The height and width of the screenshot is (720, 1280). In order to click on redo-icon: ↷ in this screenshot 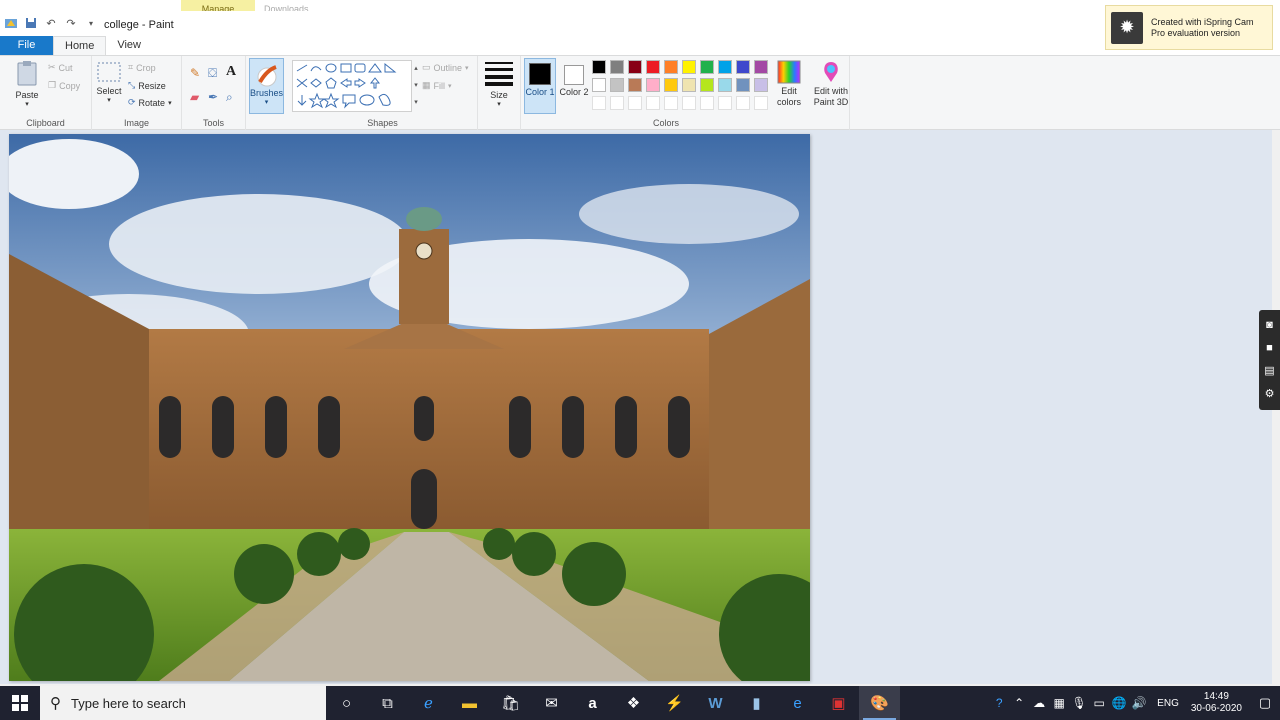, I will do `click(71, 23)`.